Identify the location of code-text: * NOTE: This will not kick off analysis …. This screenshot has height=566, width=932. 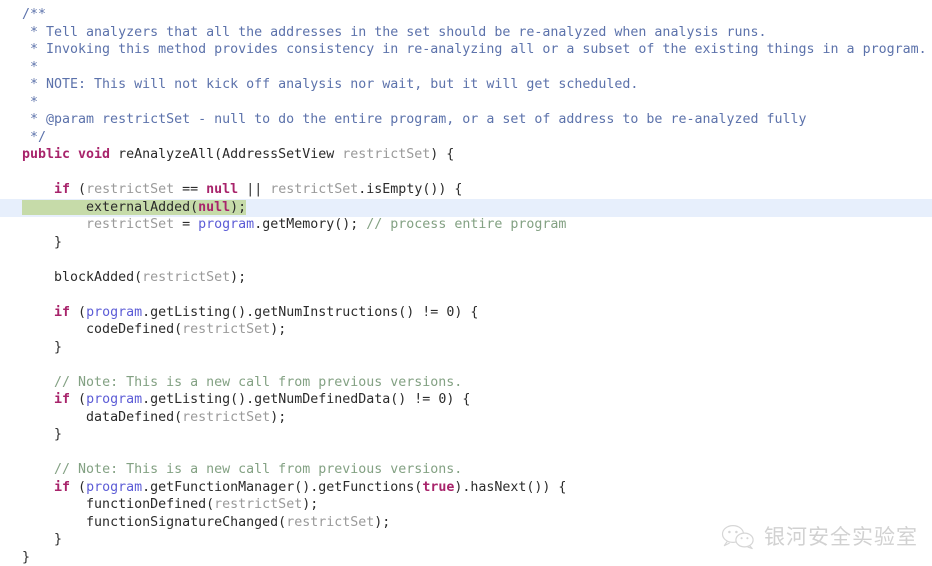
(330, 84).